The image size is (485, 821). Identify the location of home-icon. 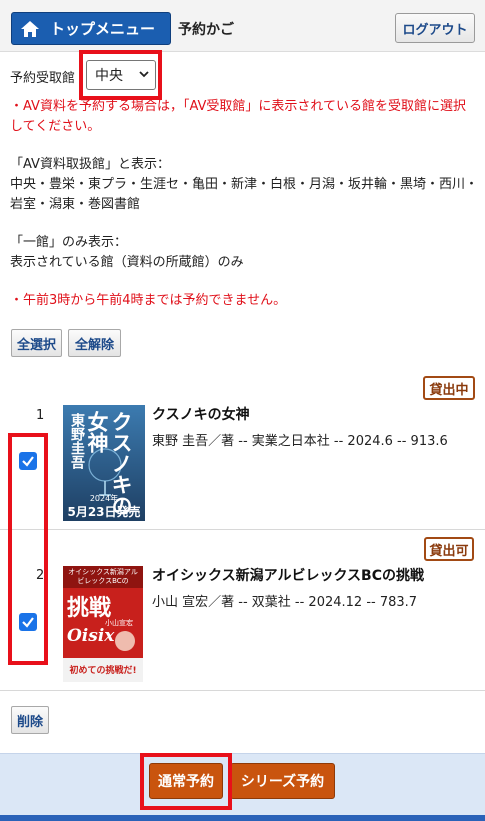
(30, 28).